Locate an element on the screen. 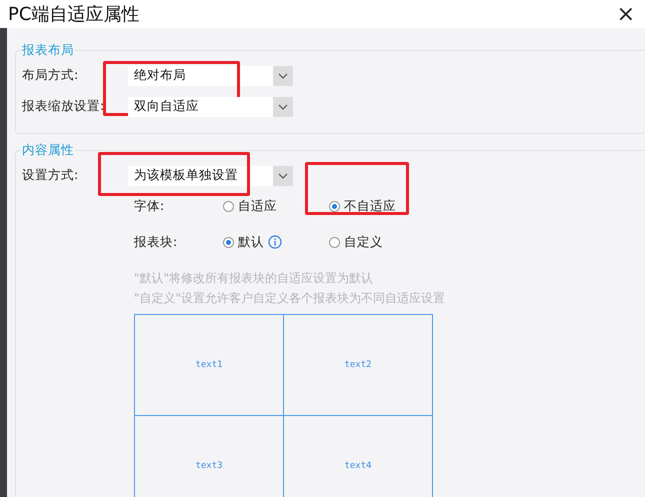 The height and width of the screenshot is (497, 645). dropdown: 为该模板单独设置 is located at coordinates (210, 176).